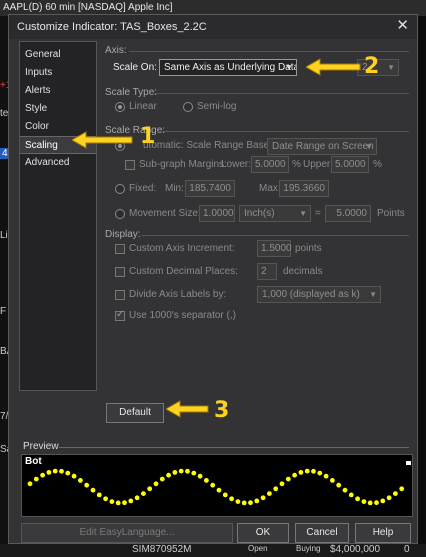 This screenshot has width=426, height=557. I want to click on subgraph-margins-checkbox, so click(130, 165).